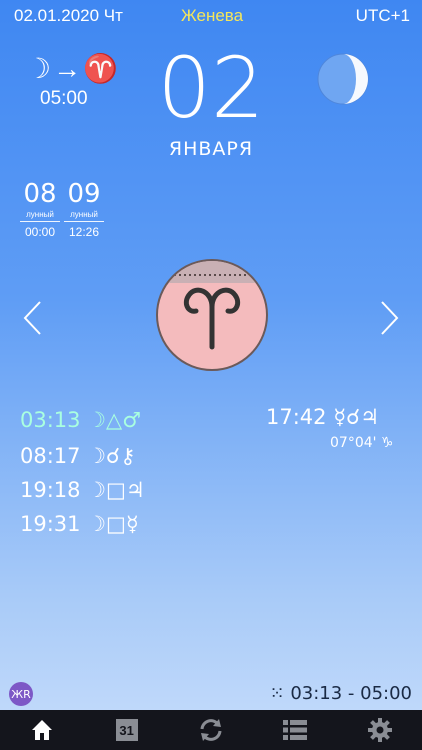 Image resolution: width=422 pixels, height=750 pixels. I want to click on aspect-row: 19:31 ☽□☿, so click(79, 524).